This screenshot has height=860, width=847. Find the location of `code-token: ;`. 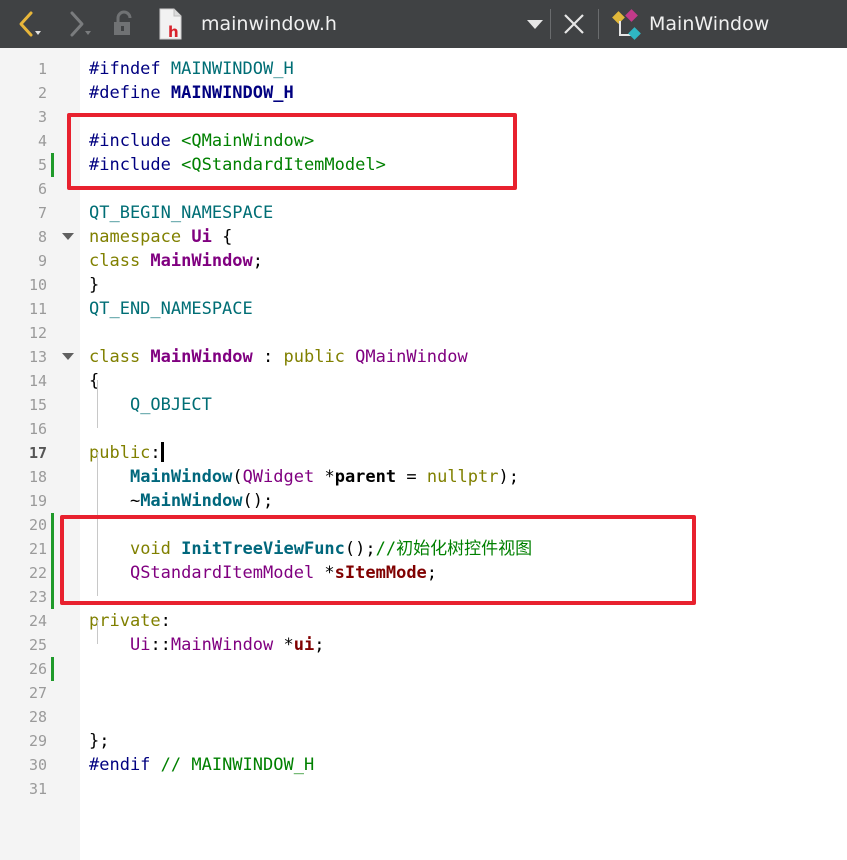

code-token: ; is located at coordinates (258, 261).